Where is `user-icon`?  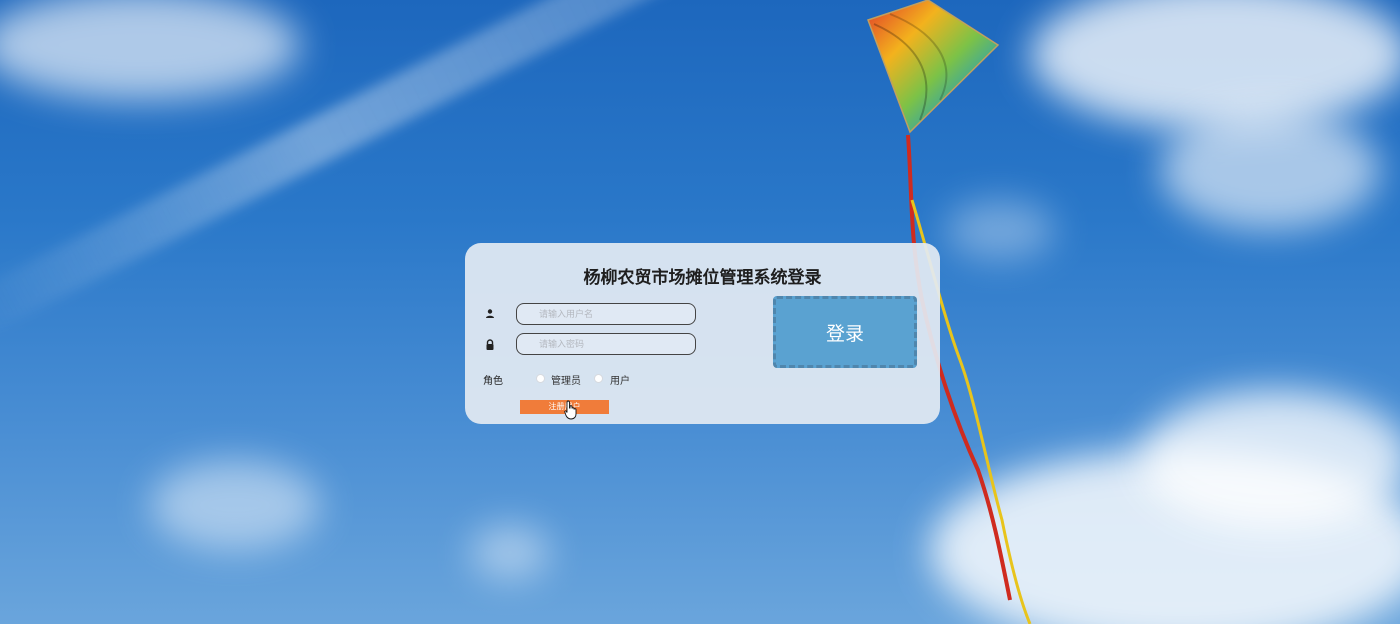
user-icon is located at coordinates (490, 314).